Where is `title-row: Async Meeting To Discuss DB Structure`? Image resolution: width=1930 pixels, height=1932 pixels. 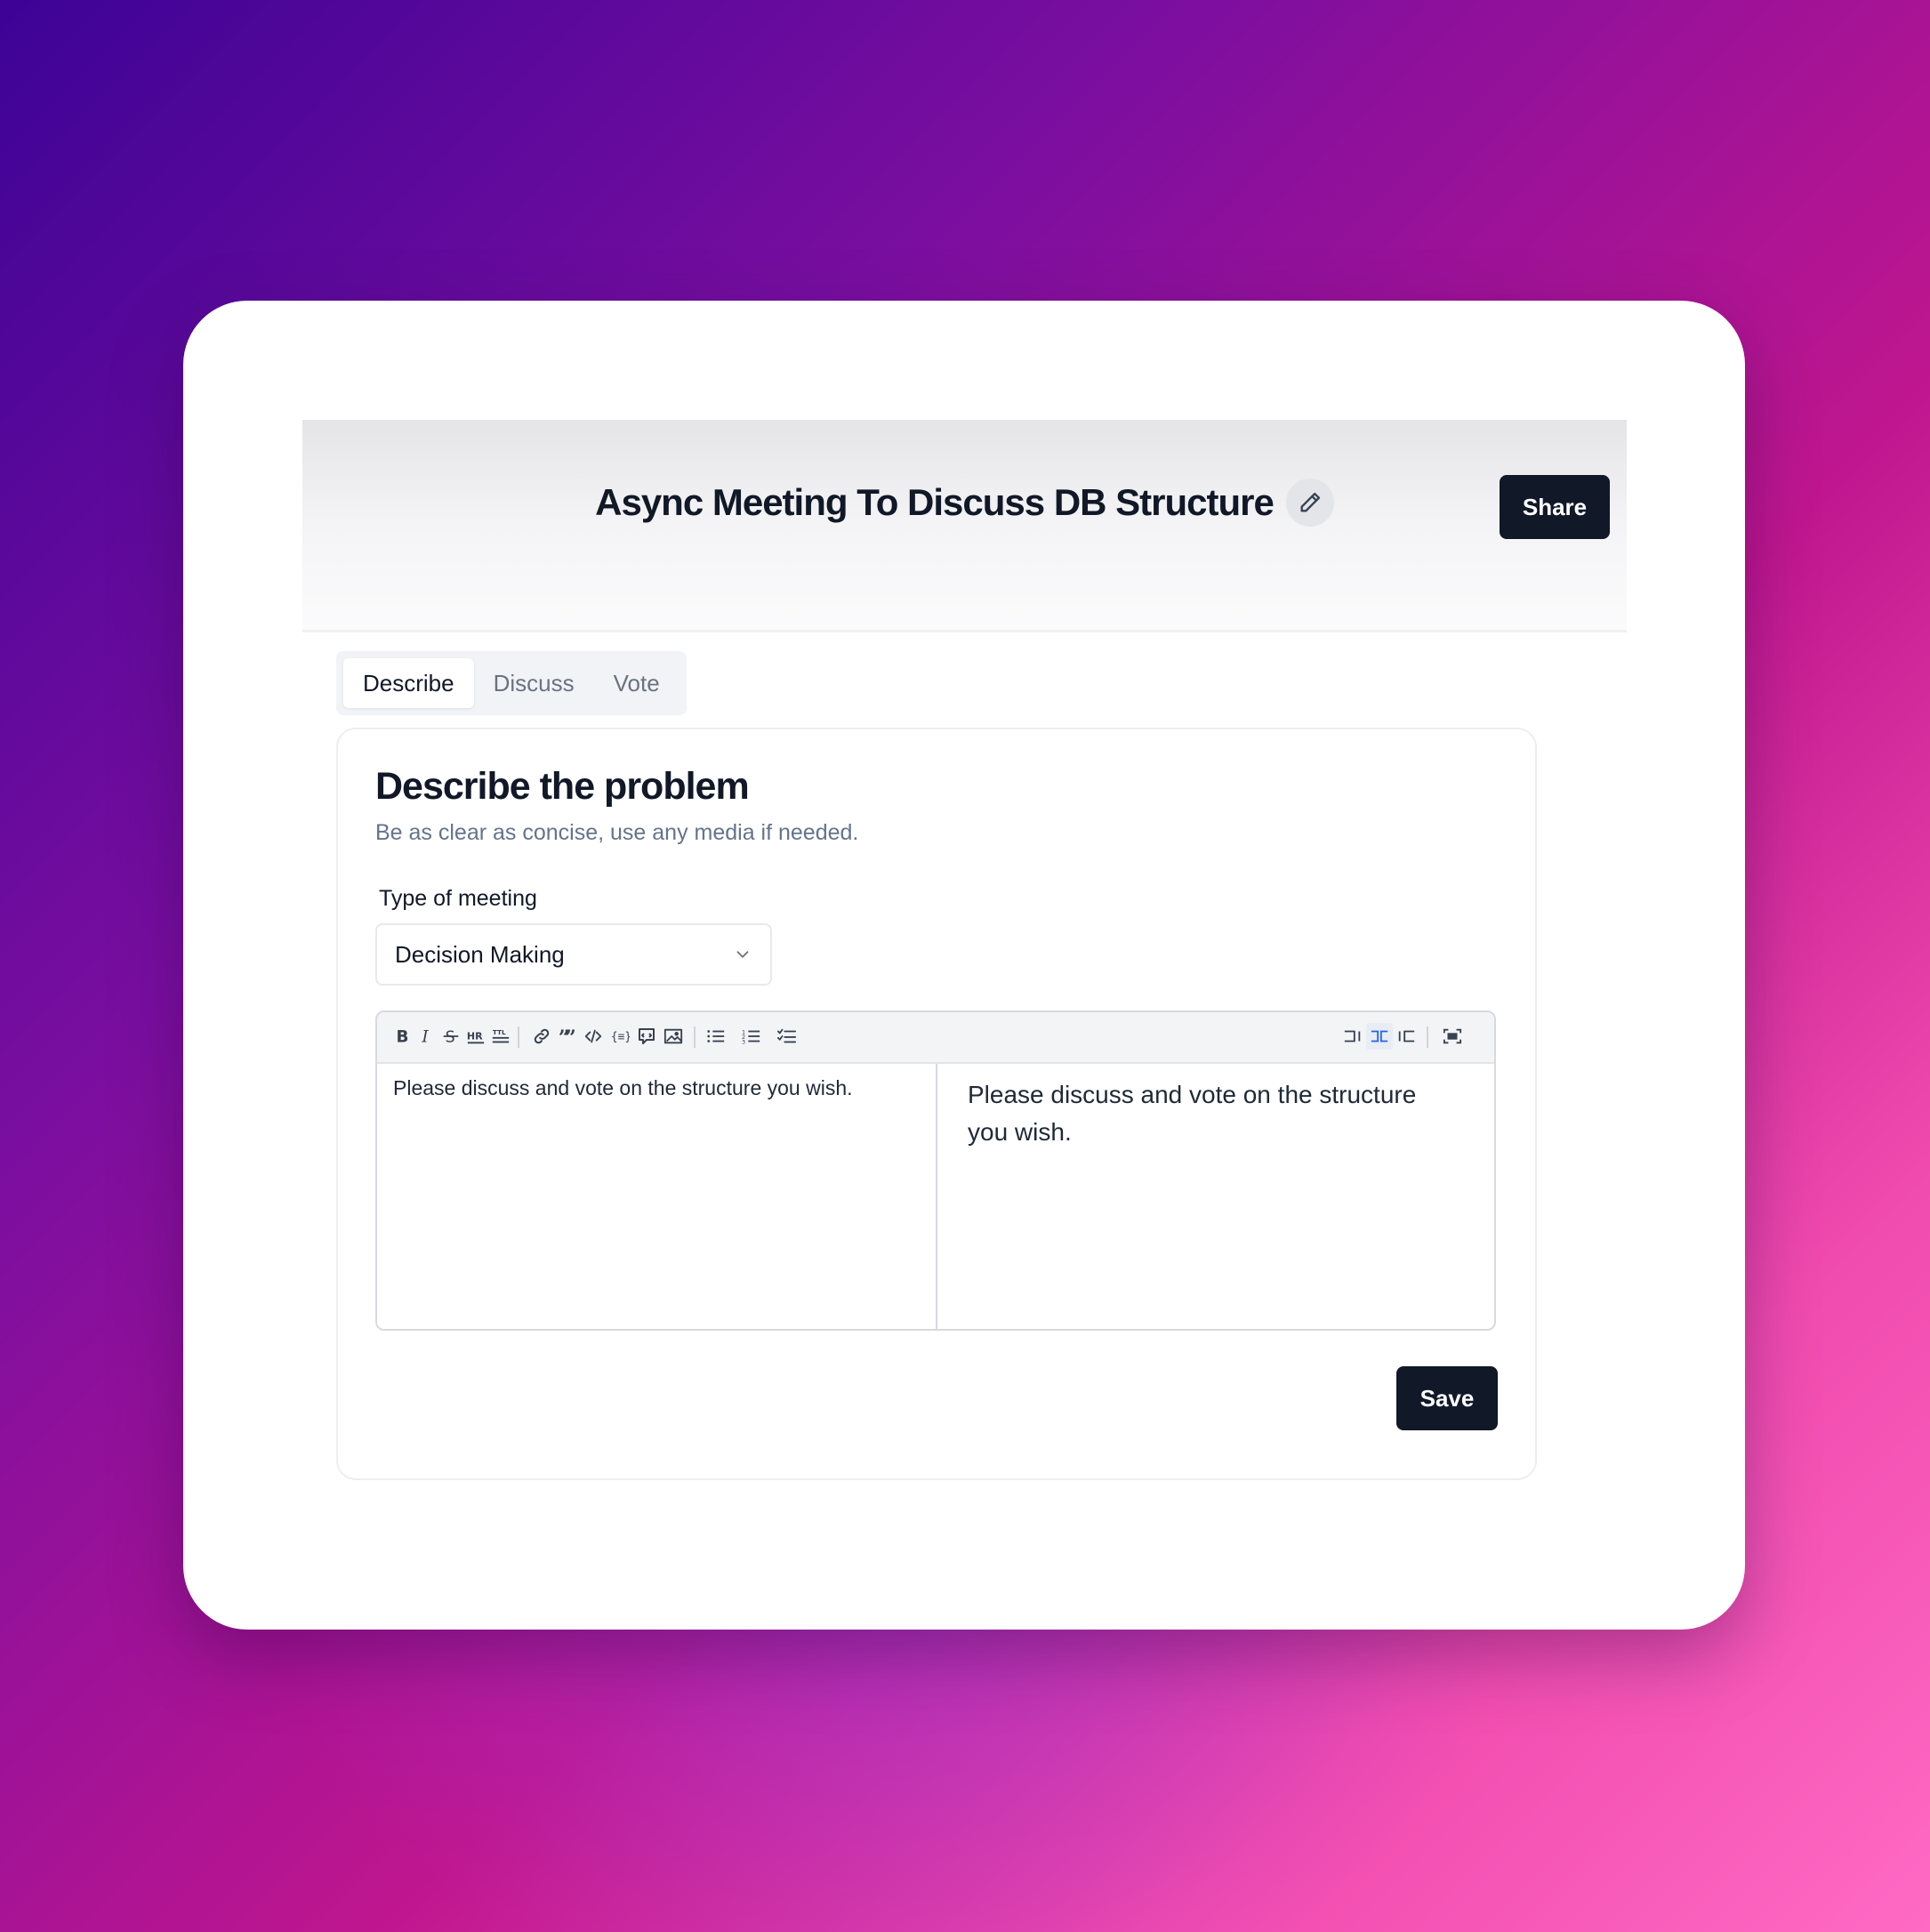
title-row: Async Meeting To Discuss DB Structure is located at coordinates (965, 502).